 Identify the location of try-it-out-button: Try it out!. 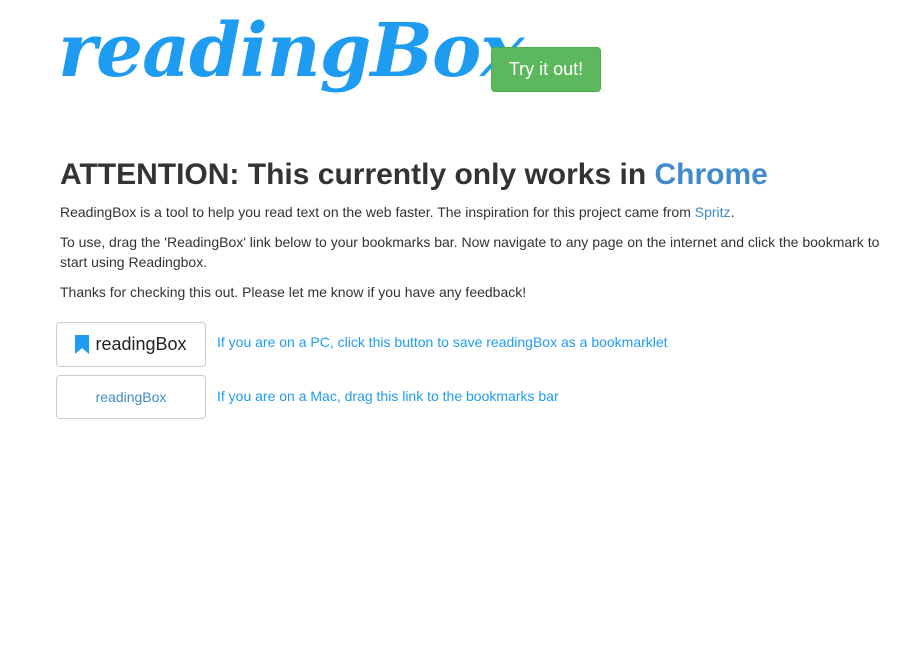
(546, 69).